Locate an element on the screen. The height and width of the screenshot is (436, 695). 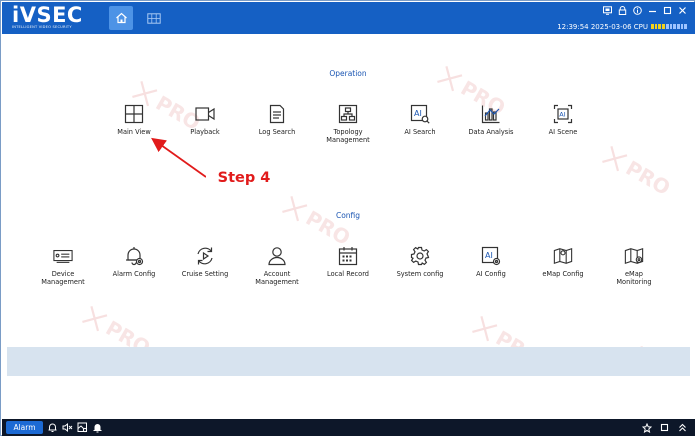
local-record-tile: Local Record is located at coordinates (348, 262).